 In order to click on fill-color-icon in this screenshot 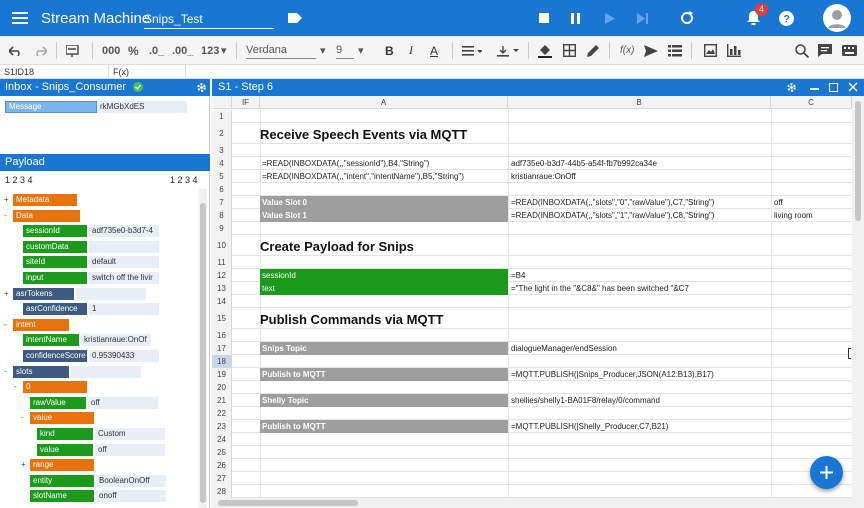, I will do `click(545, 50)`.